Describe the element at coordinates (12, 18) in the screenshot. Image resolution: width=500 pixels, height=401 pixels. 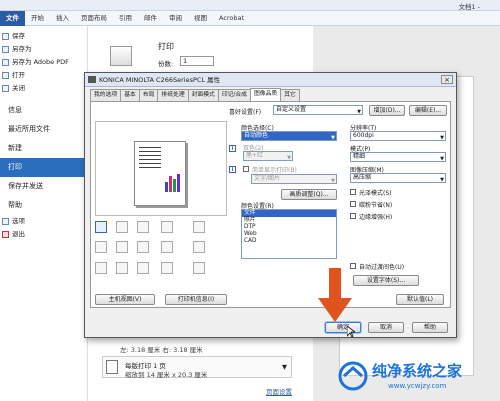
I see `tab-file: 文件` at that location.